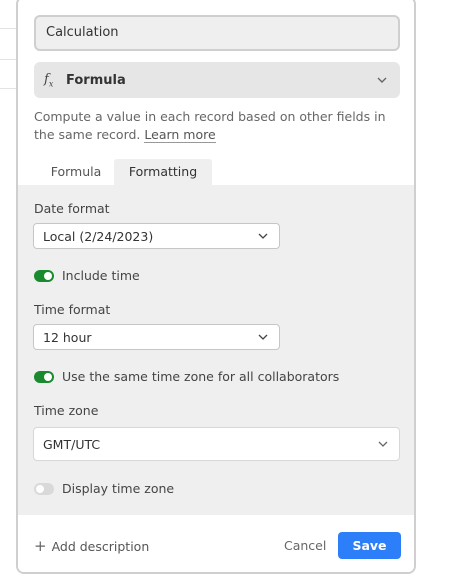 The image size is (454, 579). What do you see at coordinates (72, 309) in the screenshot?
I see `time-format-label: Time format` at bounding box center [72, 309].